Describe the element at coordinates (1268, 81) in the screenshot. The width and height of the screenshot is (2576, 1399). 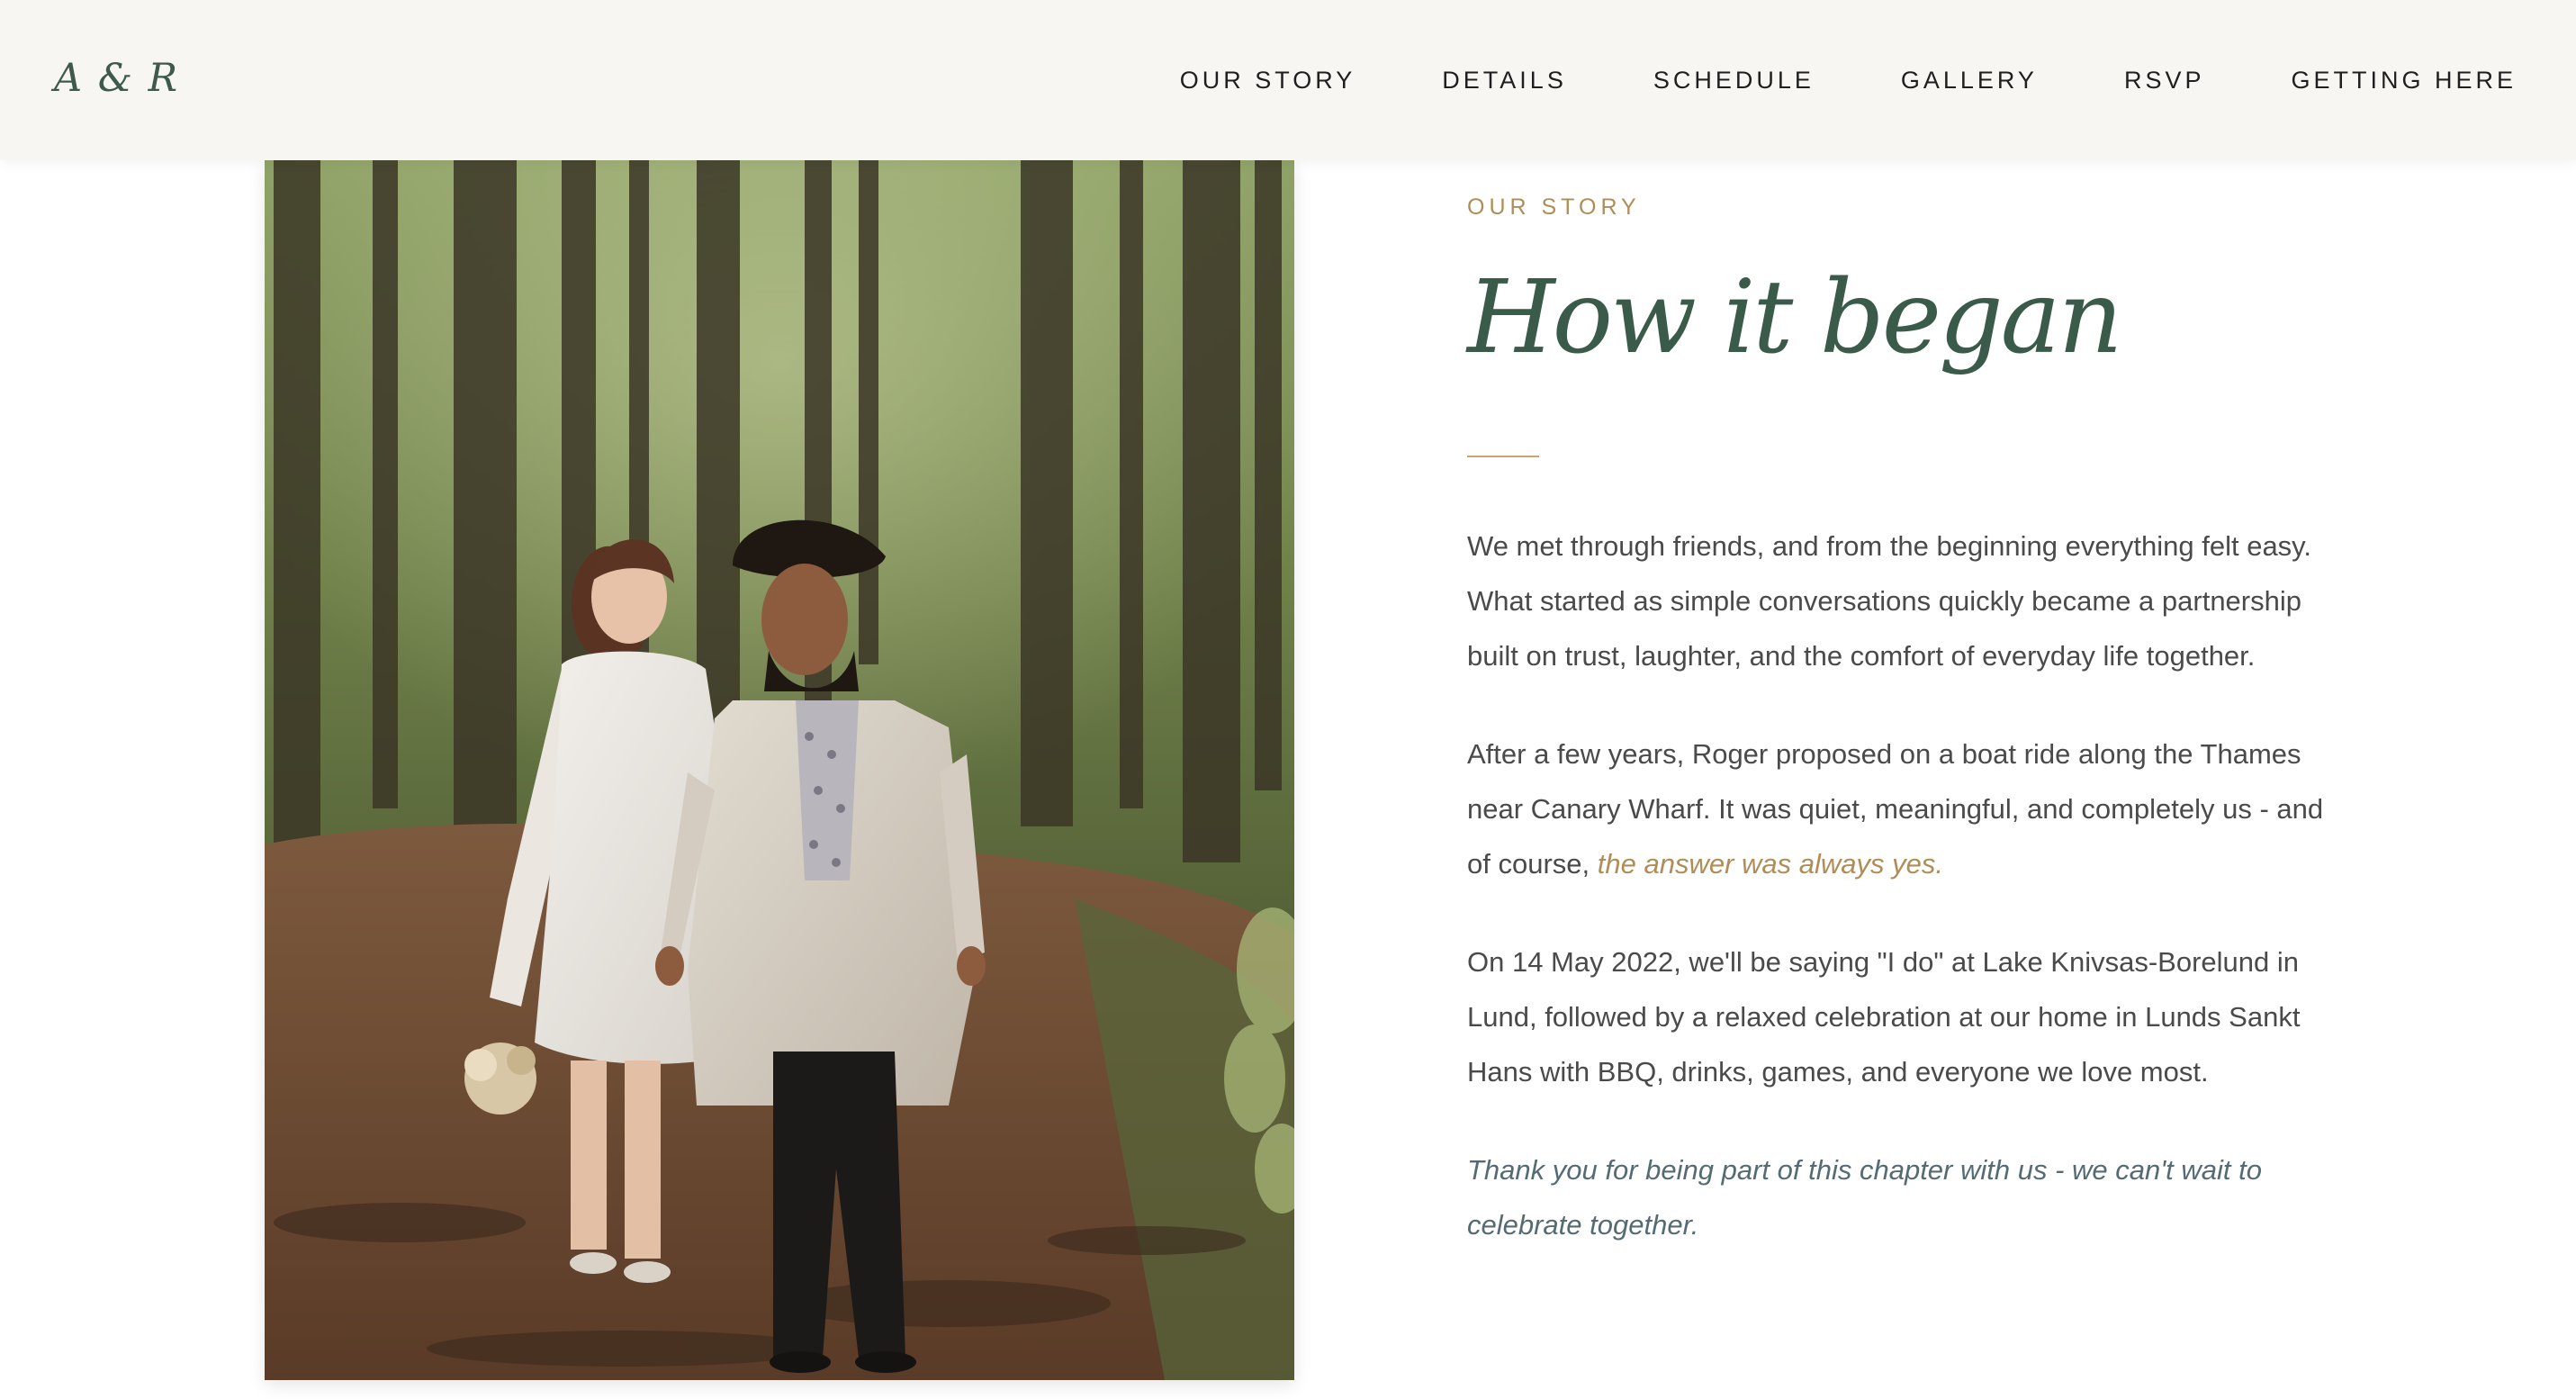
I see `nav-our-story: OUR STORY` at that location.